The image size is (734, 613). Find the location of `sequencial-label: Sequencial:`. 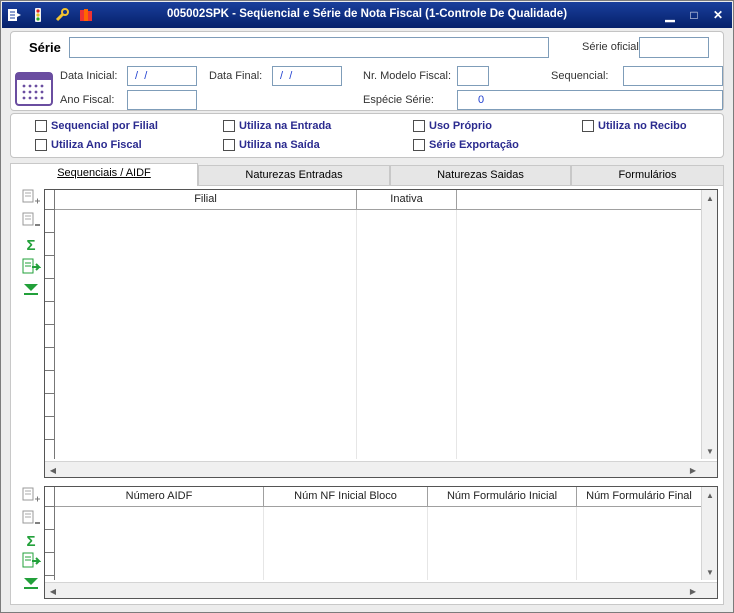

sequencial-label: Sequencial: is located at coordinates (580, 76).